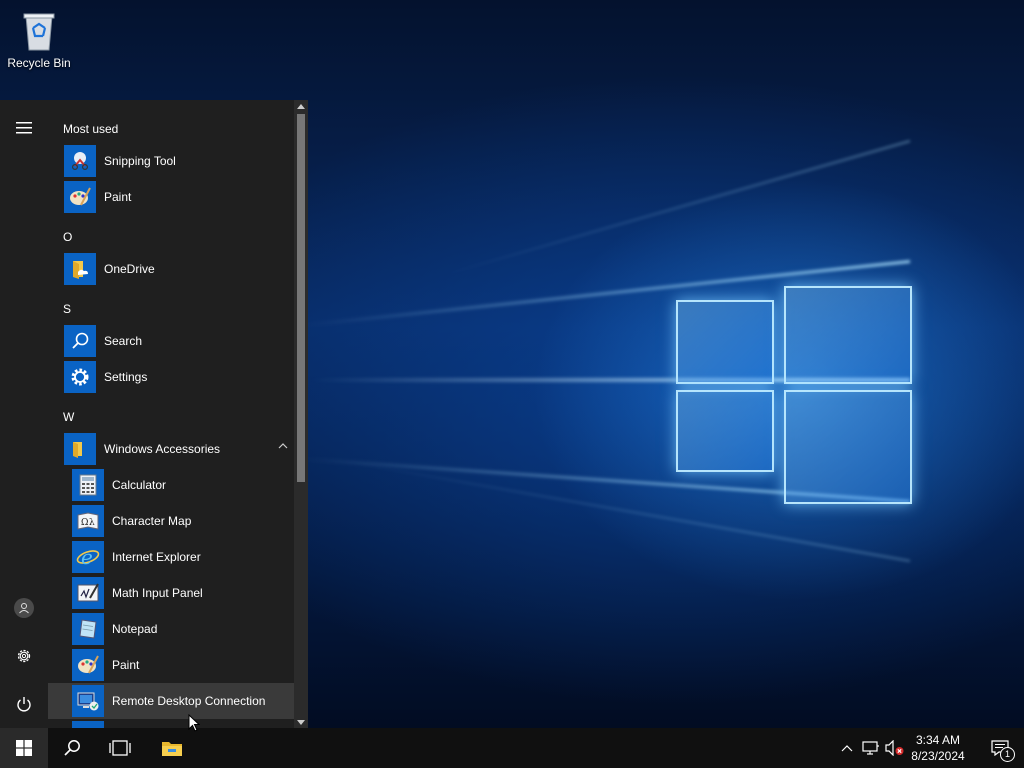 The image size is (1024, 768). I want to click on calculator-icon, so click(88, 485).